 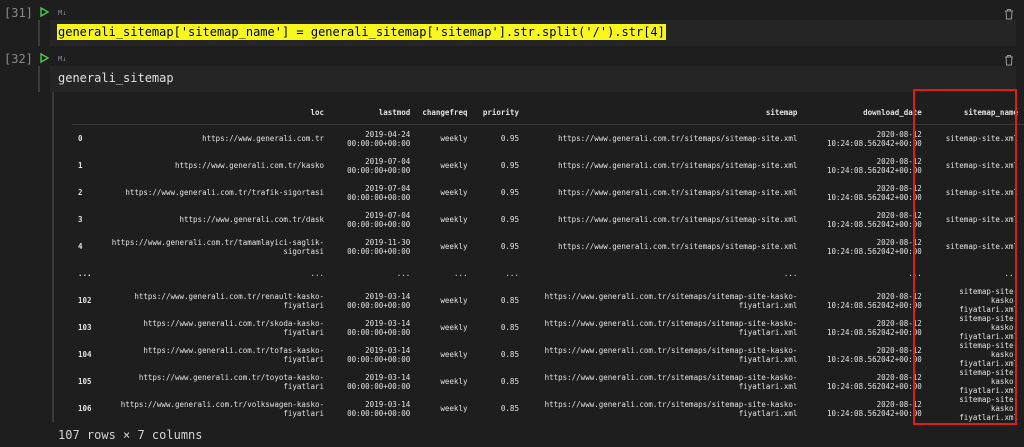 What do you see at coordinates (499, 112) in the screenshot?
I see `column-header-priority: priority` at bounding box center [499, 112].